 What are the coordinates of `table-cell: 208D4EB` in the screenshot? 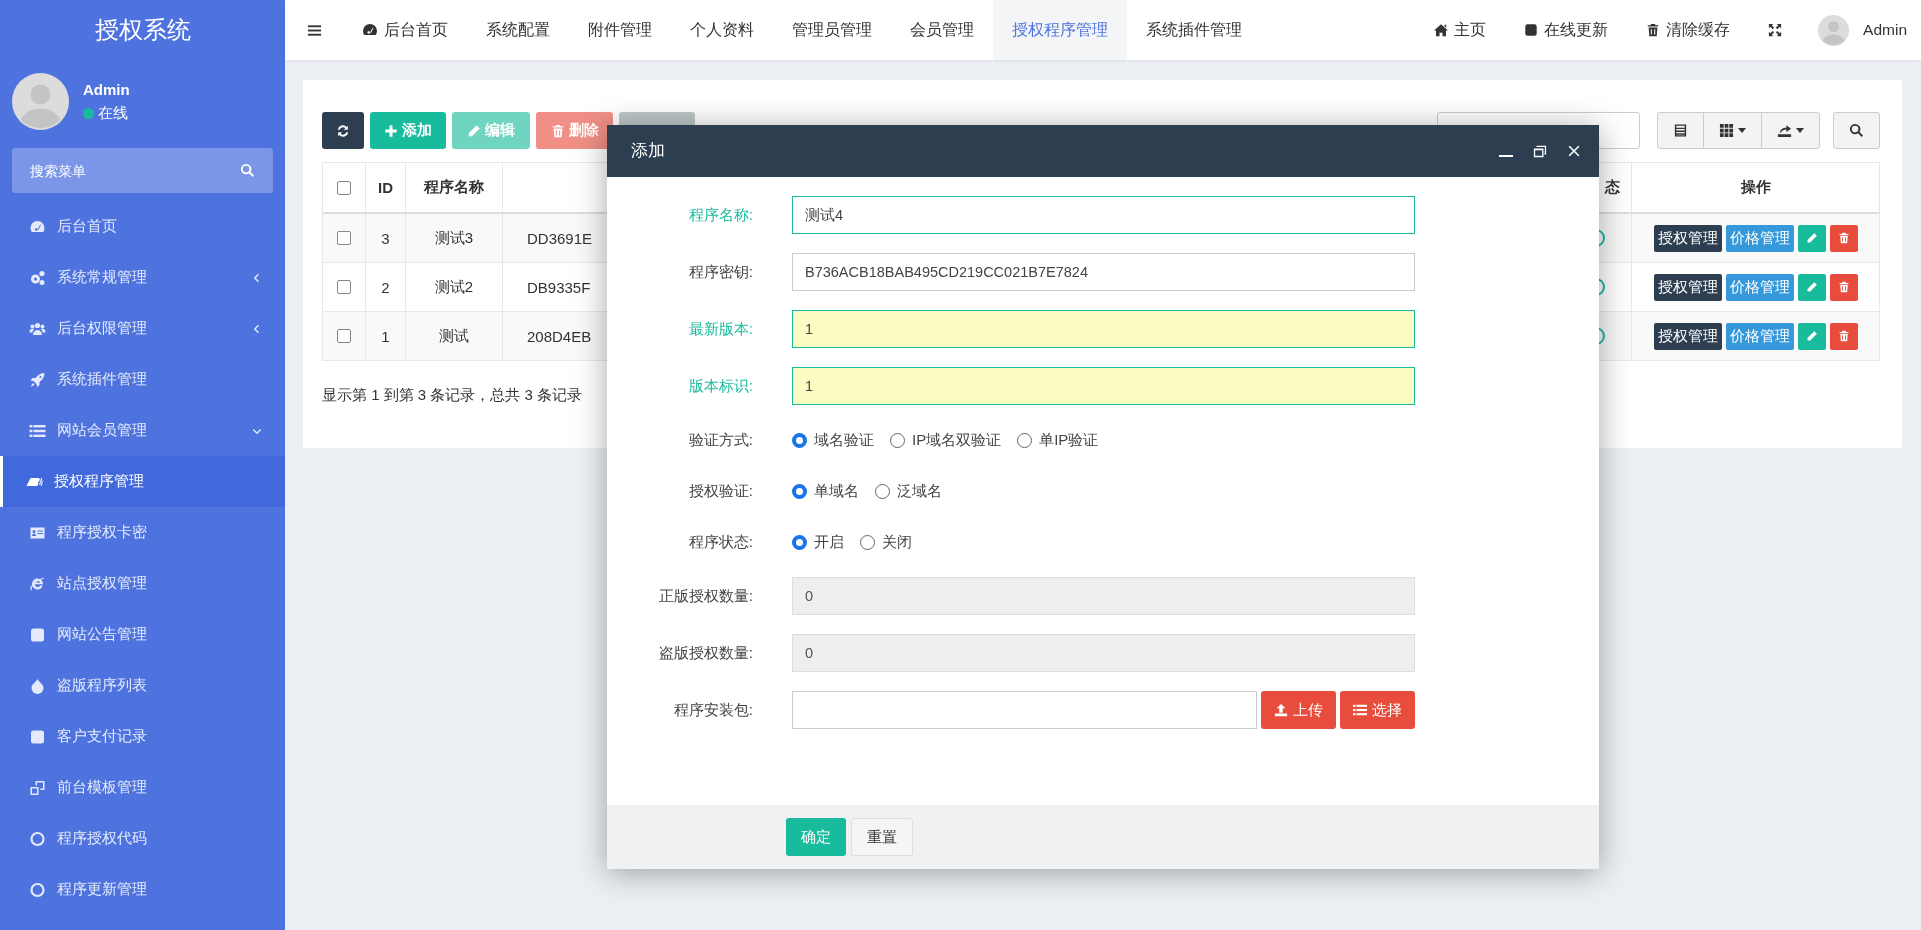 It's located at (559, 336).